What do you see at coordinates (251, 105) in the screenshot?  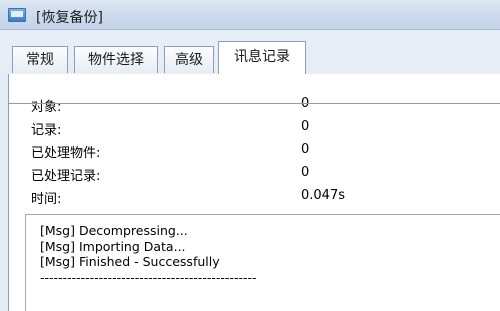 I see `stat-row-objects: 对象: 0` at bounding box center [251, 105].